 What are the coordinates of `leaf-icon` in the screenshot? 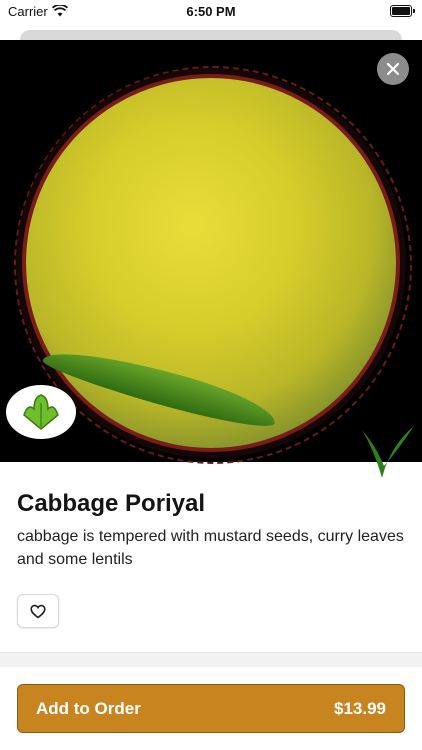 It's located at (41, 412).